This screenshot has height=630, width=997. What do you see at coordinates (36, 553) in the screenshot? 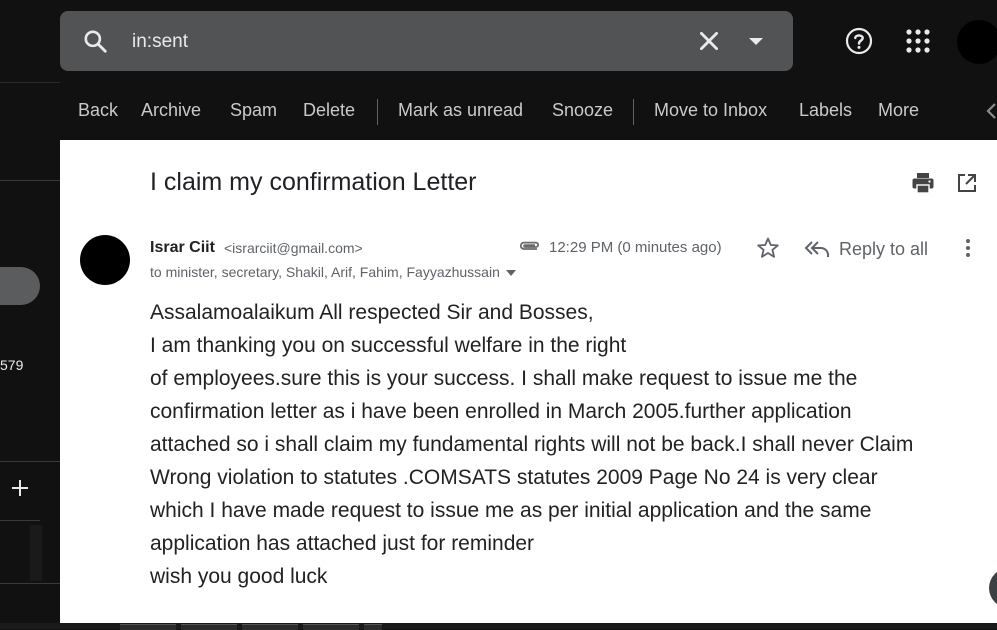
I see `sidebar-panel` at bounding box center [36, 553].